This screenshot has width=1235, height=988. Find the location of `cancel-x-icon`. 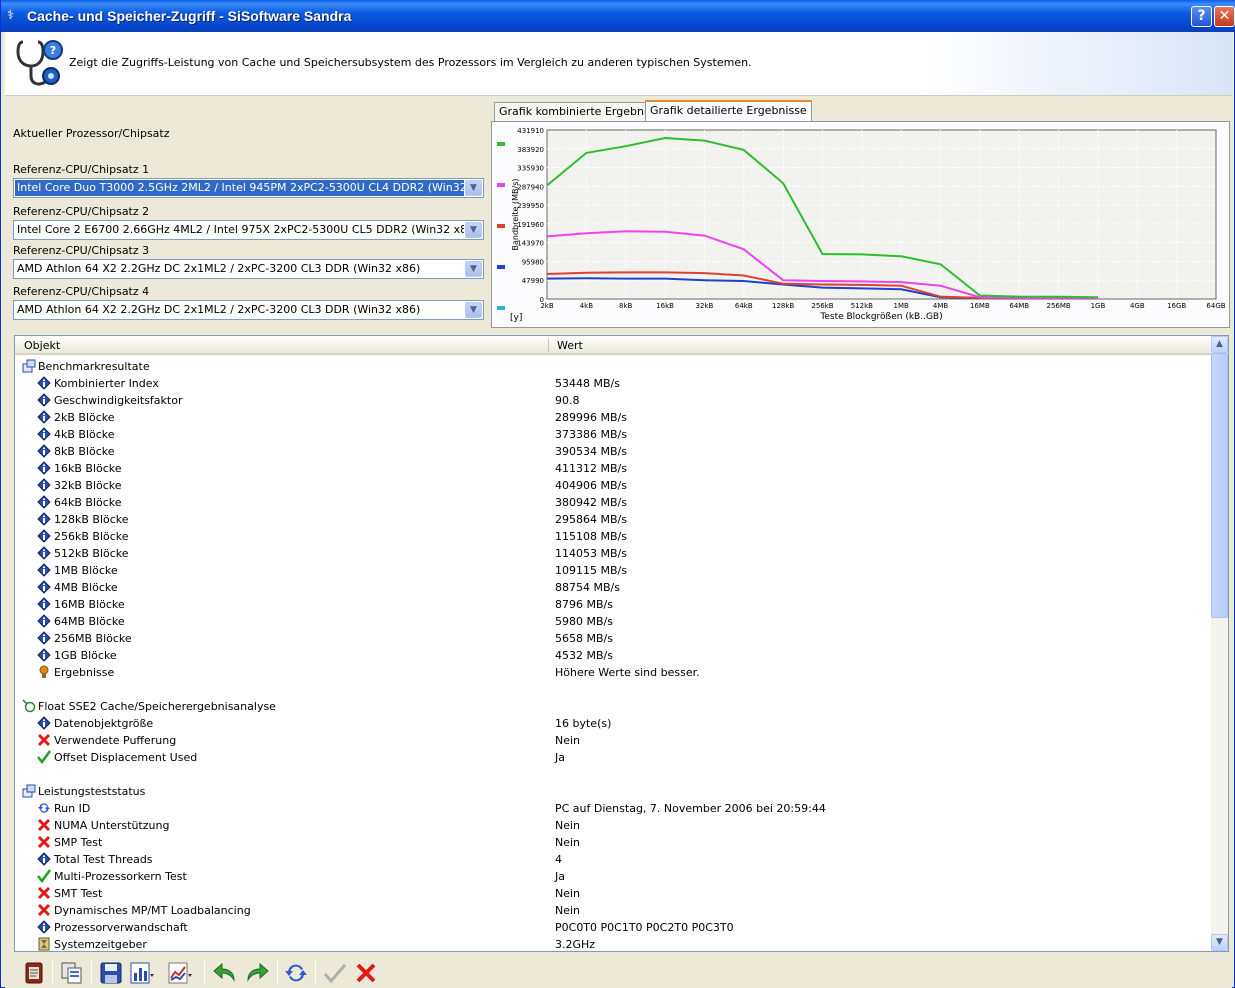

cancel-x-icon is located at coordinates (366, 973).